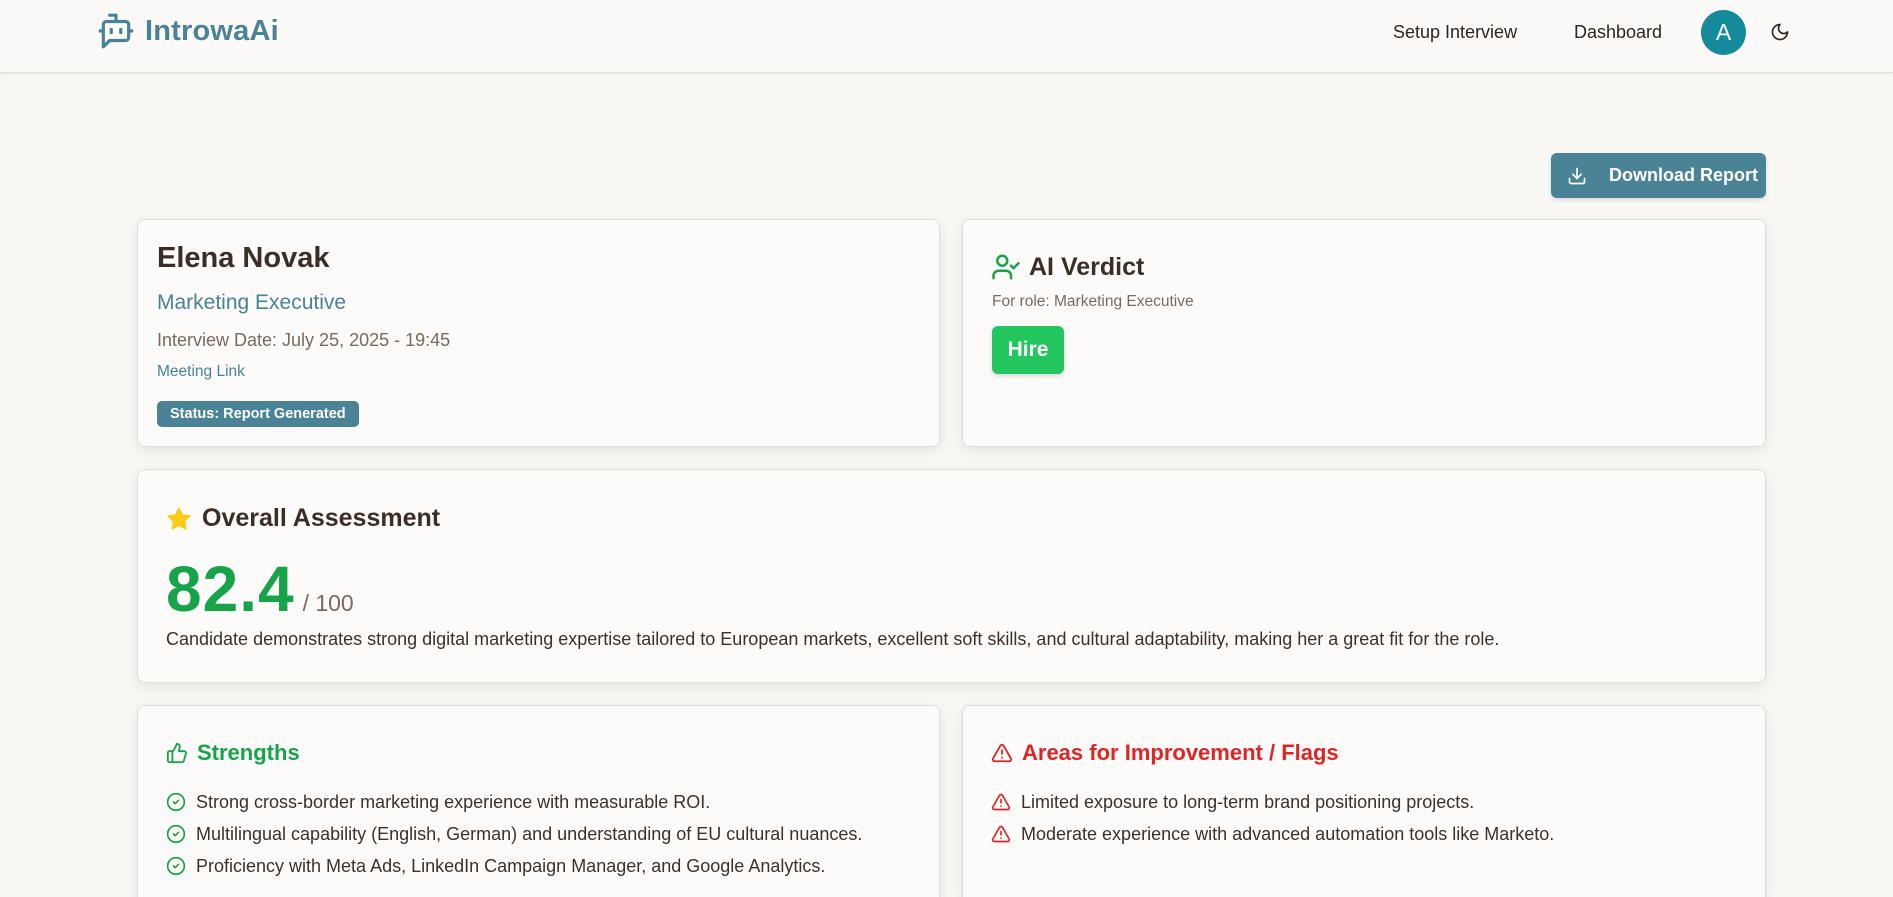  Describe the element at coordinates (1781, 33) in the screenshot. I see `moon-icon` at that location.